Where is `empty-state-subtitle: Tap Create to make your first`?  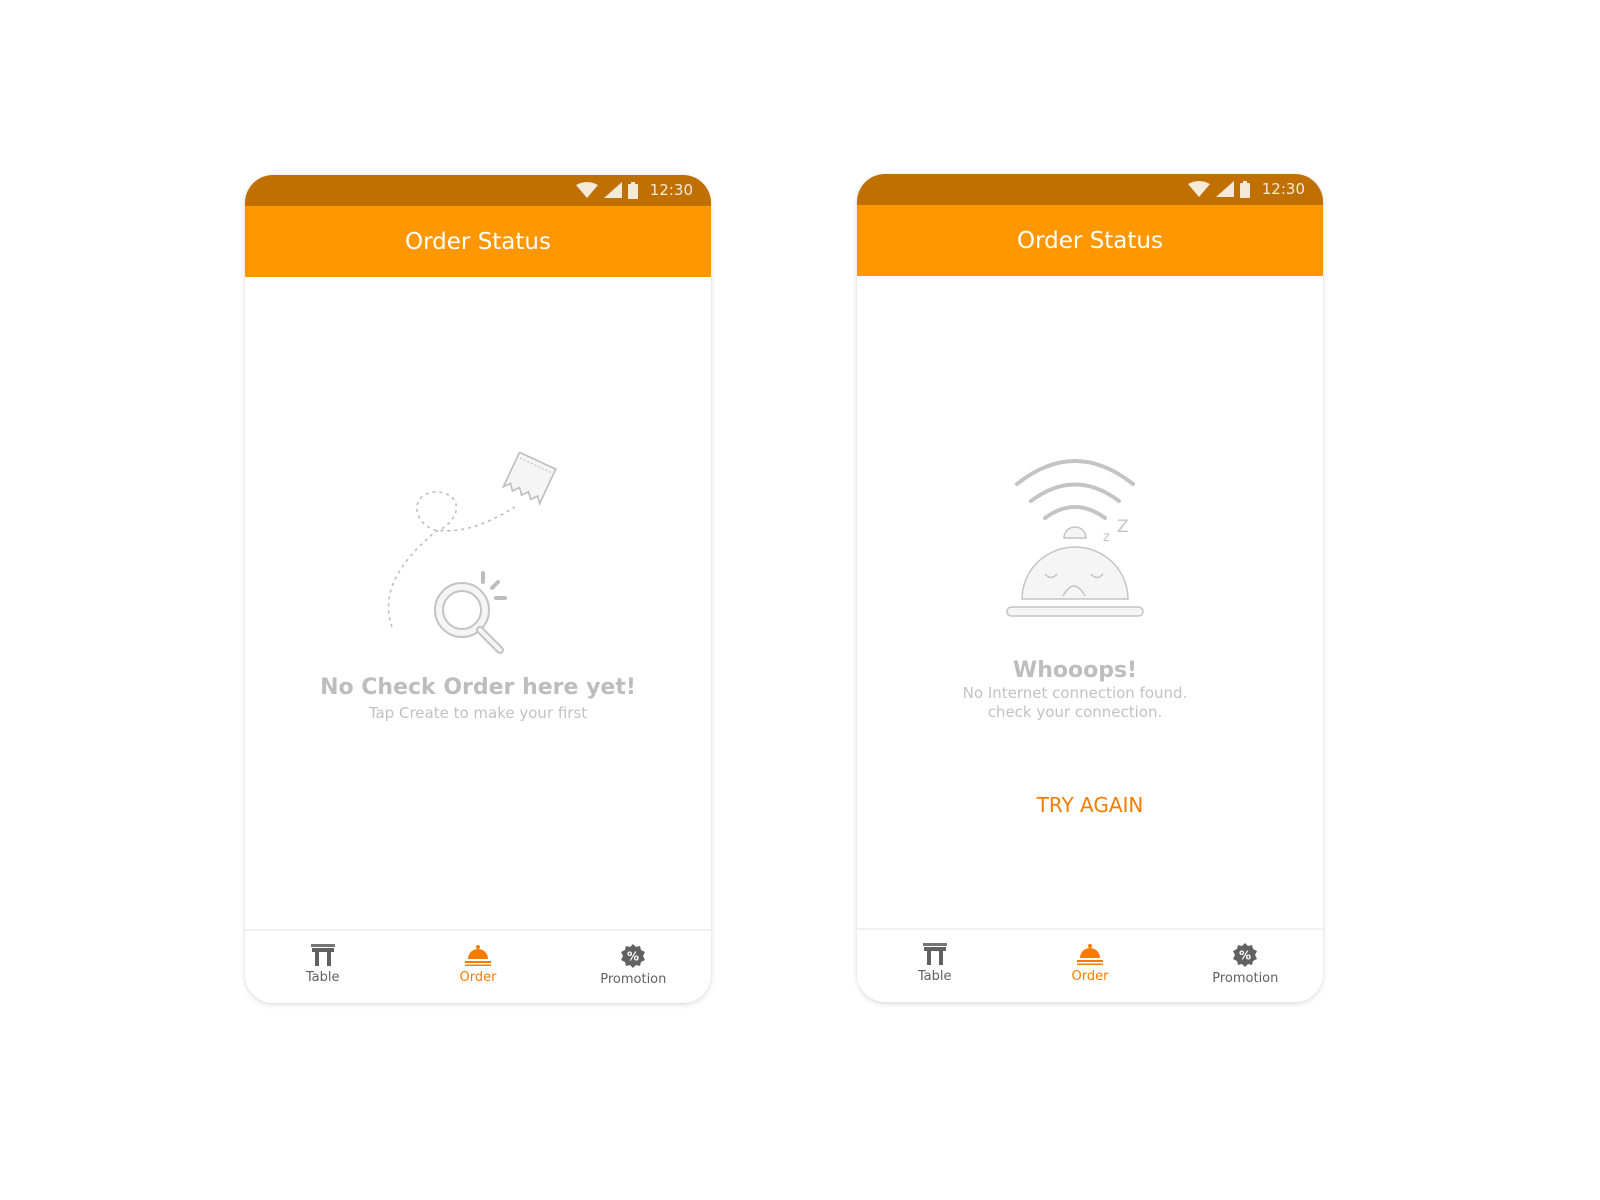 empty-state-subtitle: Tap Create to make your first is located at coordinates (478, 713).